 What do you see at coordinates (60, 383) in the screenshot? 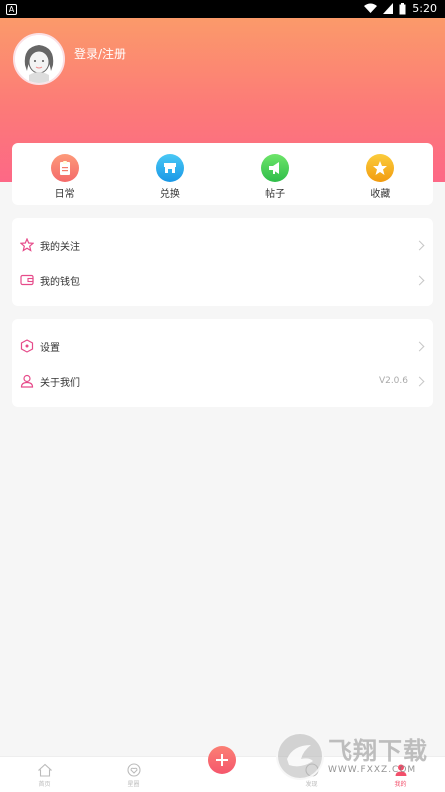
I see `menu-label-about: 关于我们` at bounding box center [60, 383].